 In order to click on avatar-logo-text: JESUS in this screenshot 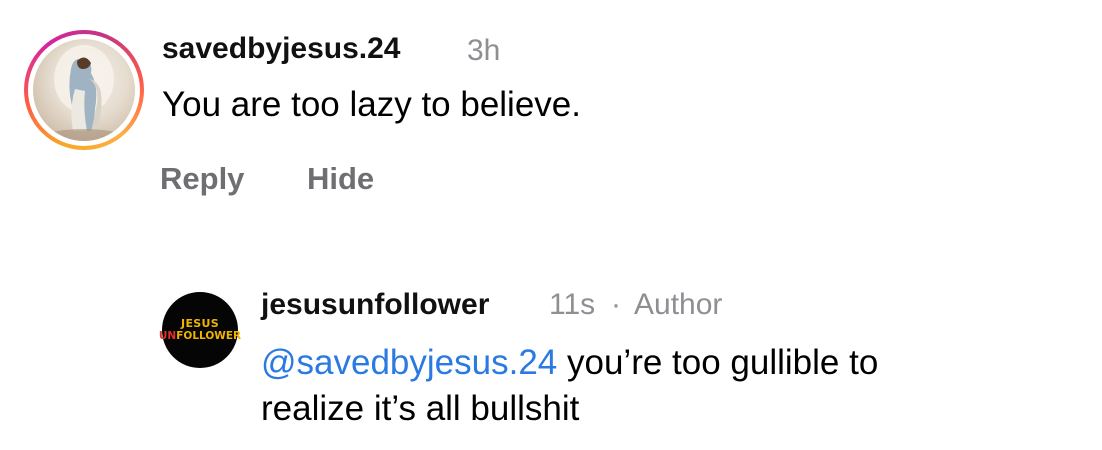, I will do `click(200, 323)`.